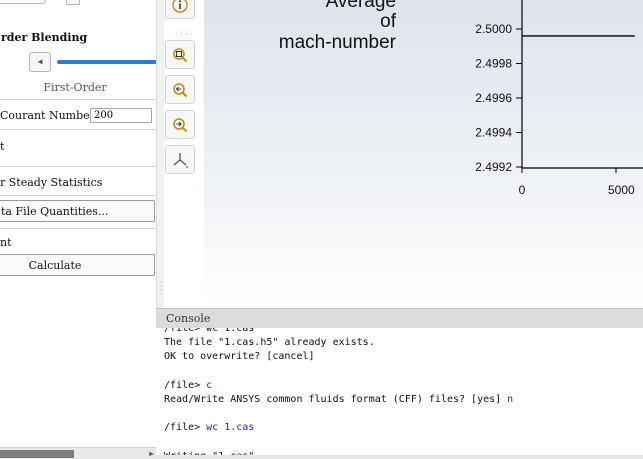 This screenshot has width=643, height=459. What do you see at coordinates (184, 33) in the screenshot?
I see `toolbar-grip-icon: ::::` at bounding box center [184, 33].